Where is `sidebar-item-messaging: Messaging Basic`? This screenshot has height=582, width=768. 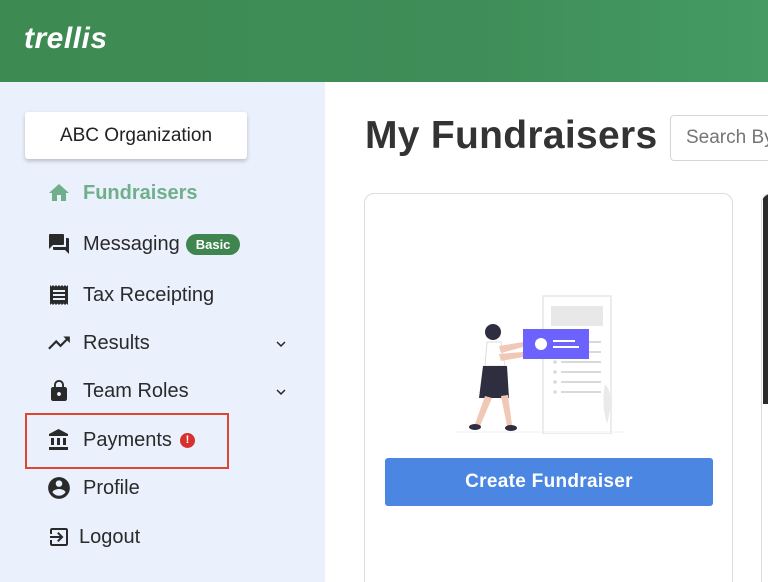
sidebar-item-messaging: Messaging Basic is located at coordinates (143, 244).